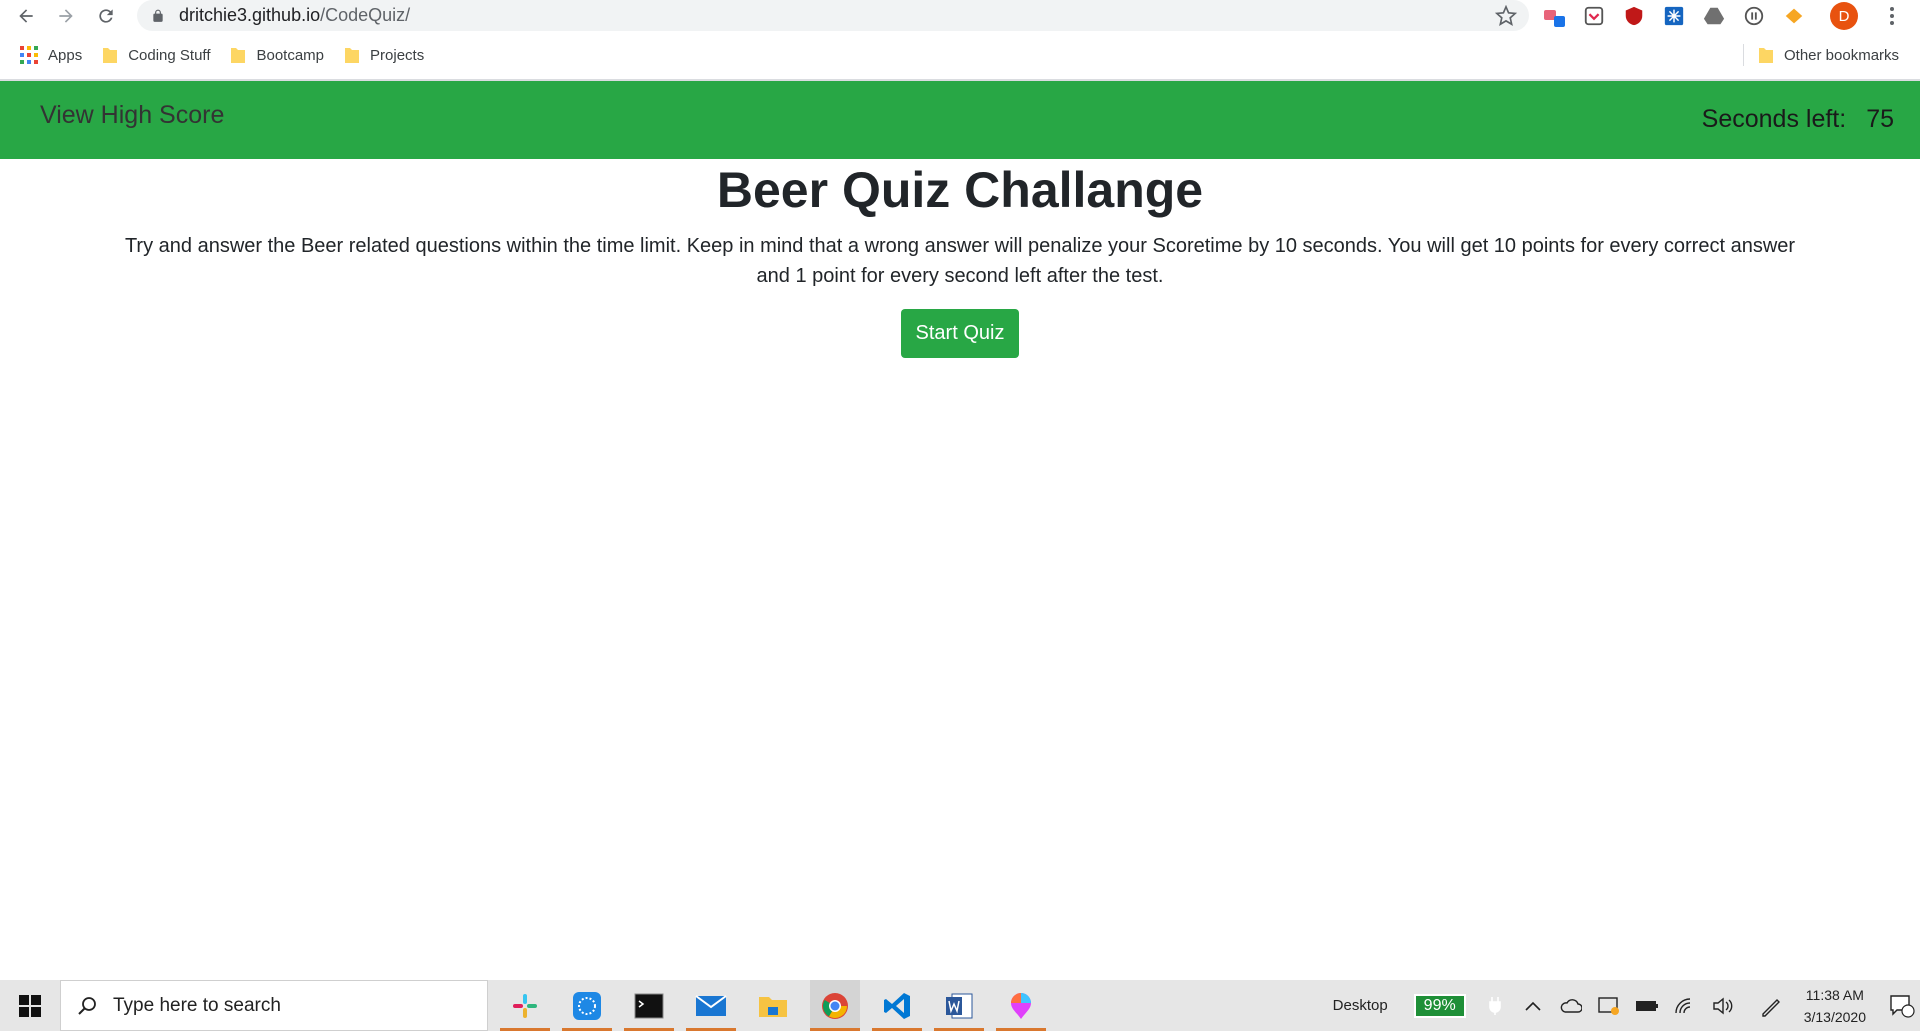 The height and width of the screenshot is (1031, 1920). Describe the element at coordinates (1771, 1006) in the screenshot. I see `pen-workspace-icon` at that location.